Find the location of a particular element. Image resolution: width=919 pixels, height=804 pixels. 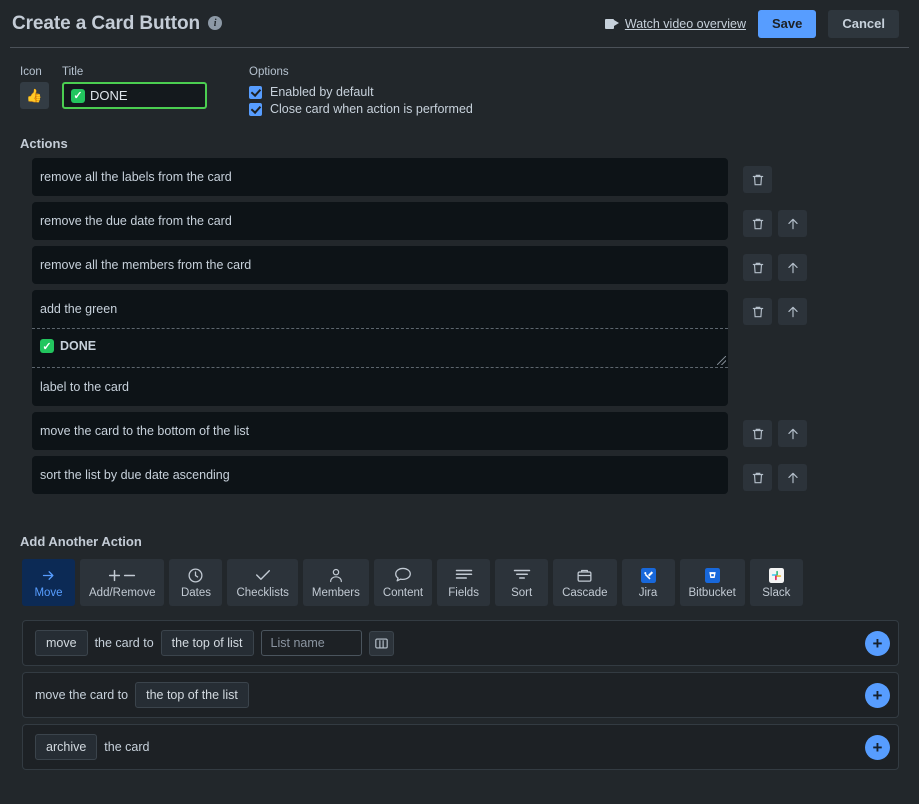

tab-jira: Jira is located at coordinates (648, 582).